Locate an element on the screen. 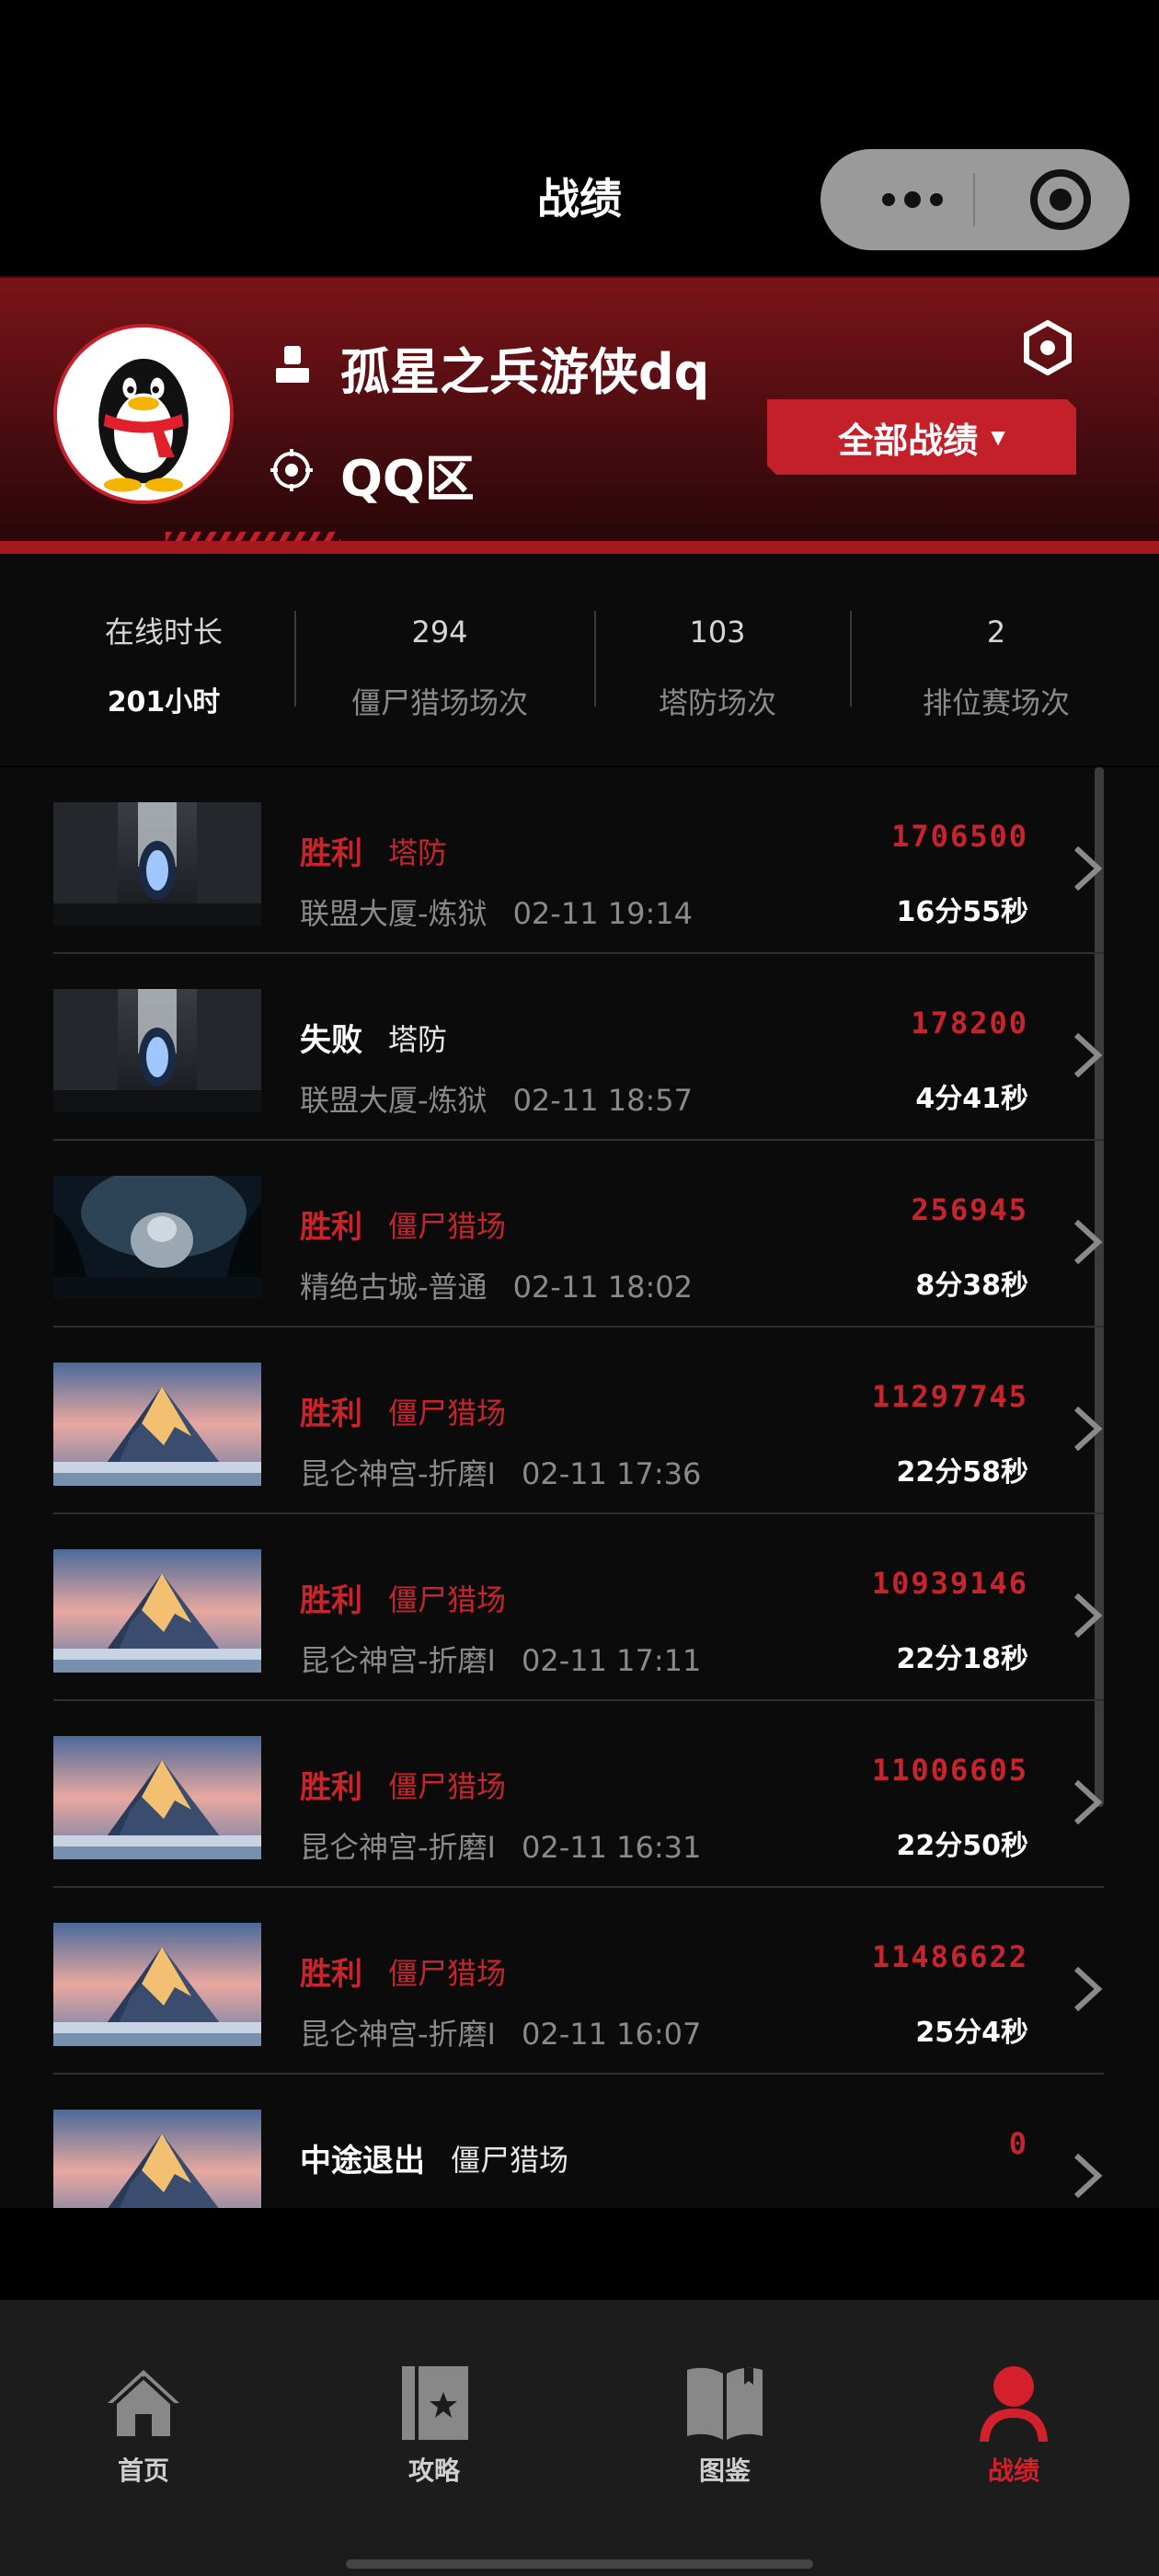 This screenshot has height=2576, width=1159. home-icon is located at coordinates (143, 2403).